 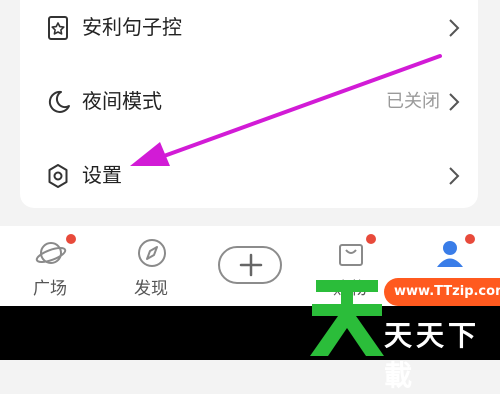 I want to click on night-mode-status: 已关闭, so click(x=413, y=101).